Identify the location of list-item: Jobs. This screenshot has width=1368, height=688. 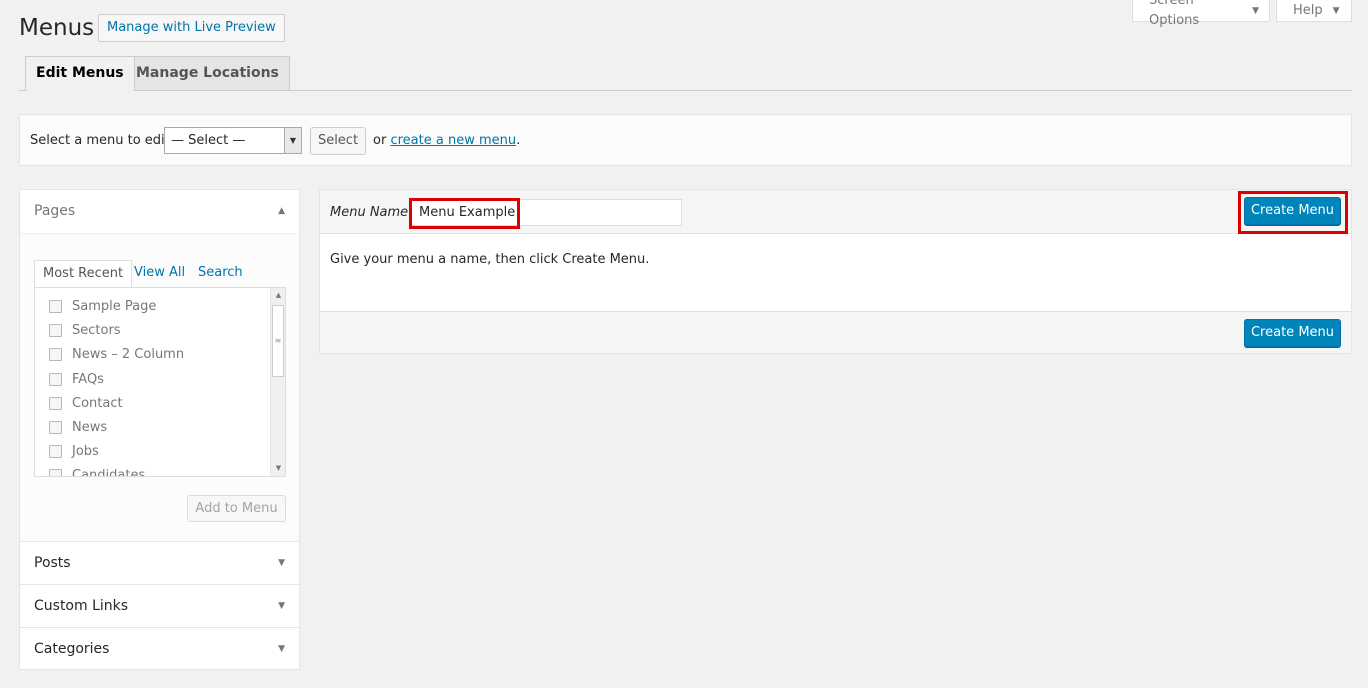
(74, 451).